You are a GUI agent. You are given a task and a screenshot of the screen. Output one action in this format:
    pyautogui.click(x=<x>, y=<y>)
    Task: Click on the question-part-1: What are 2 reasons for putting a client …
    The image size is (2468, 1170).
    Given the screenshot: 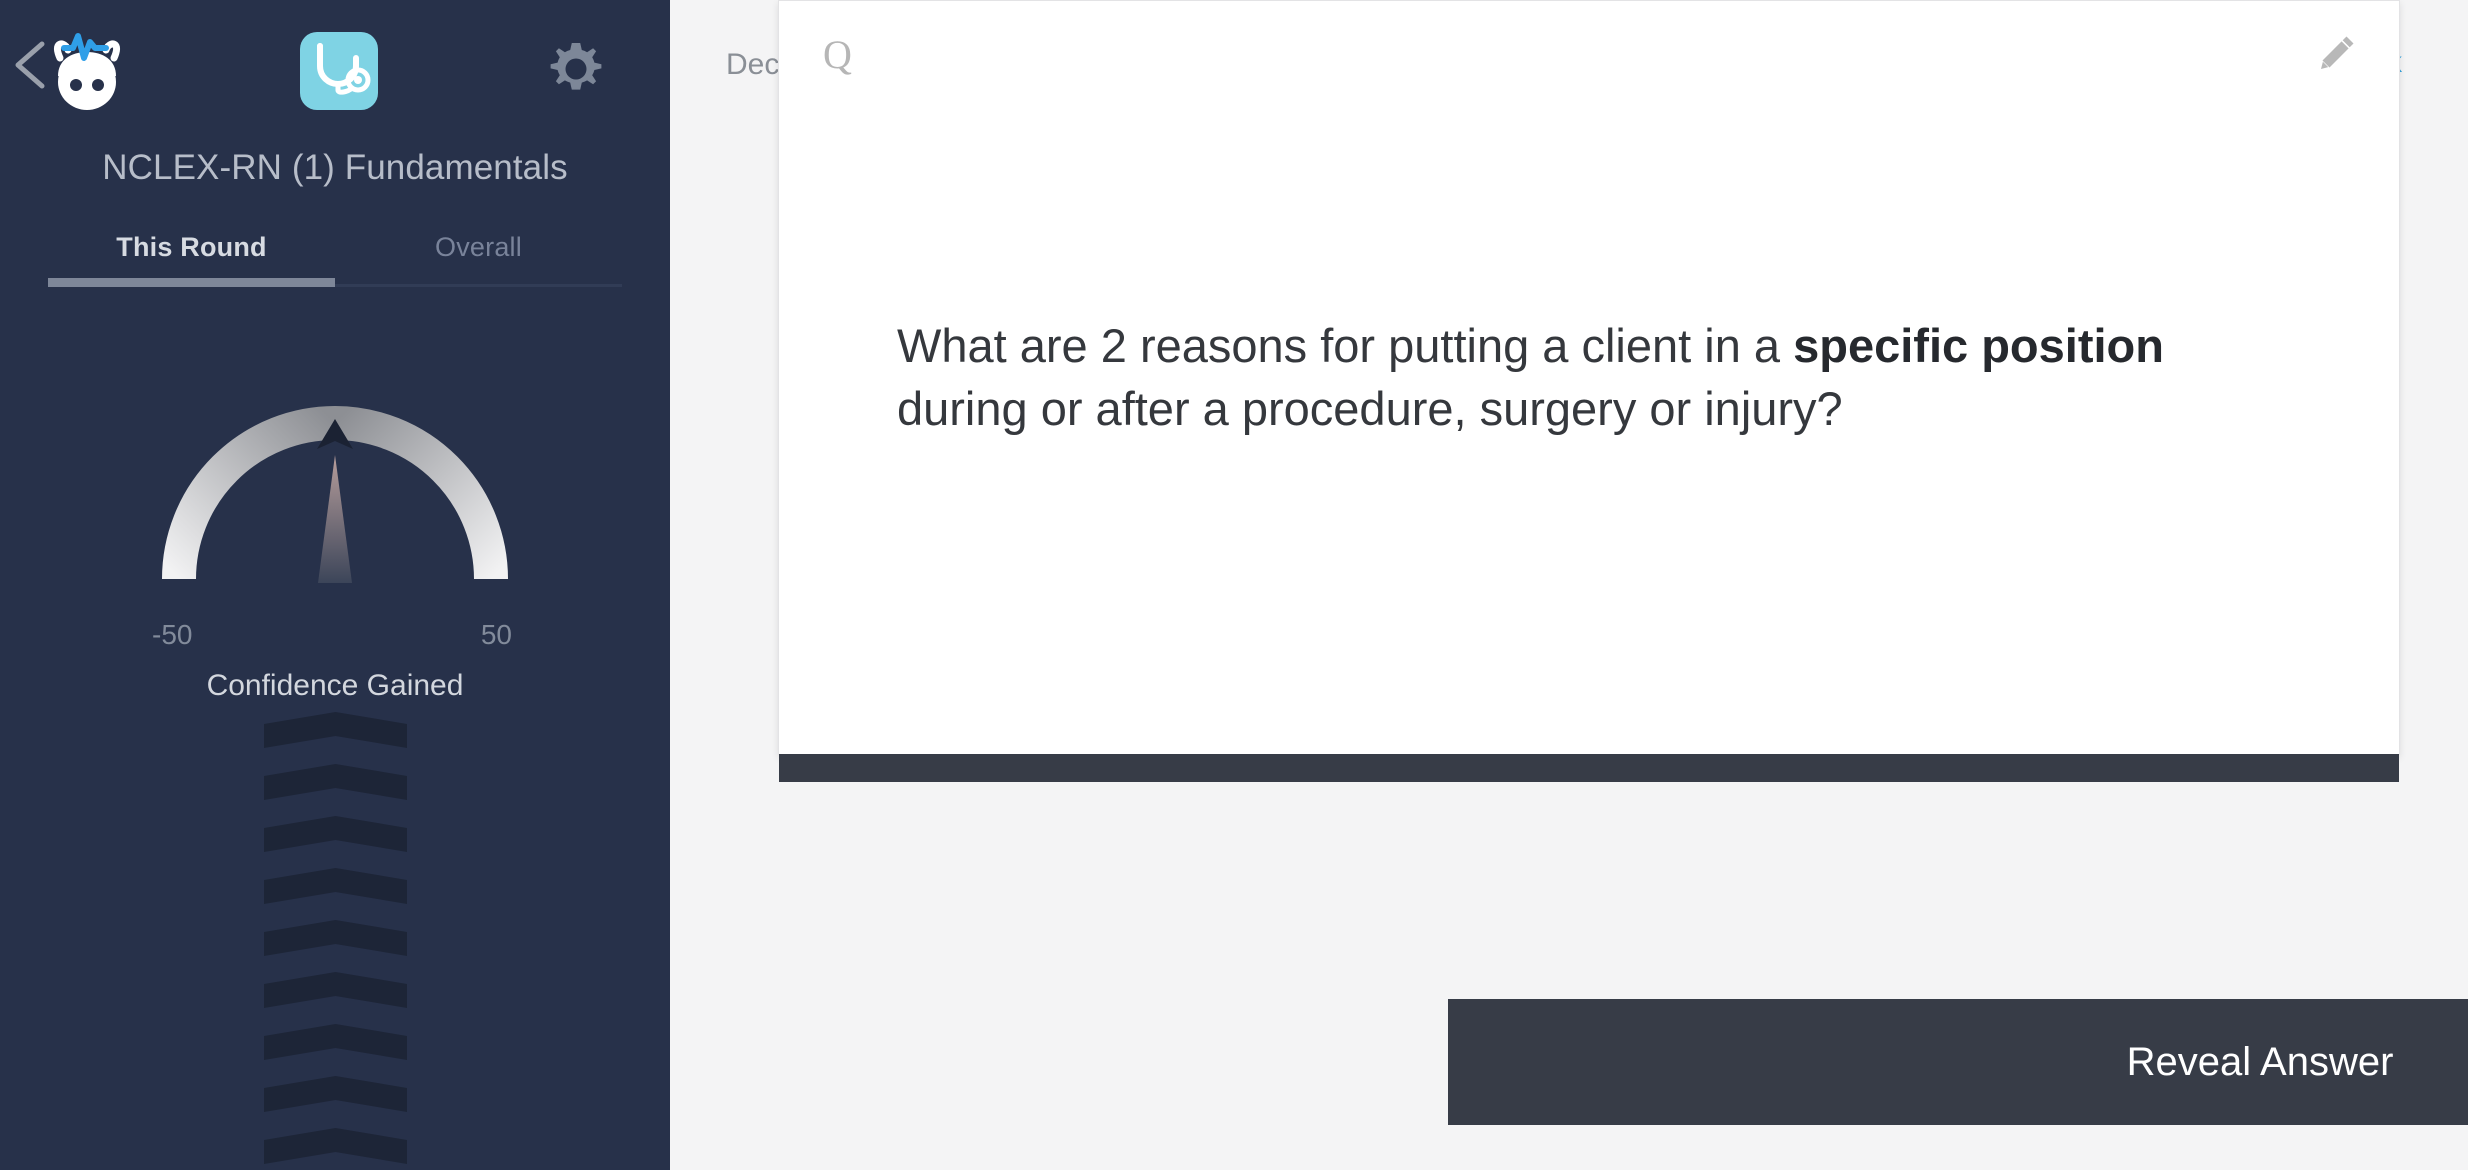 What is the action you would take?
    pyautogui.click(x=1345, y=345)
    